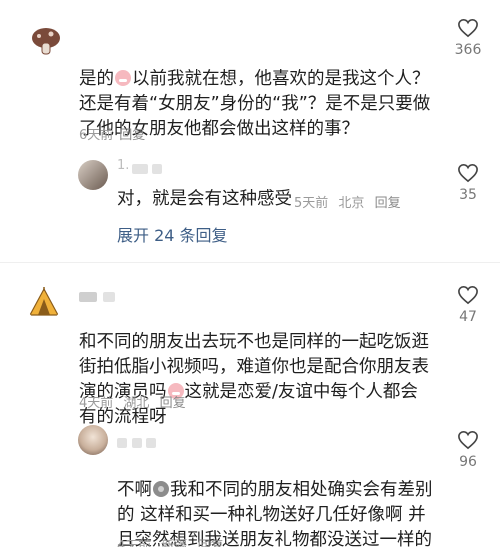 The image size is (500, 547). I want to click on like-button: 366, so click(468, 38).